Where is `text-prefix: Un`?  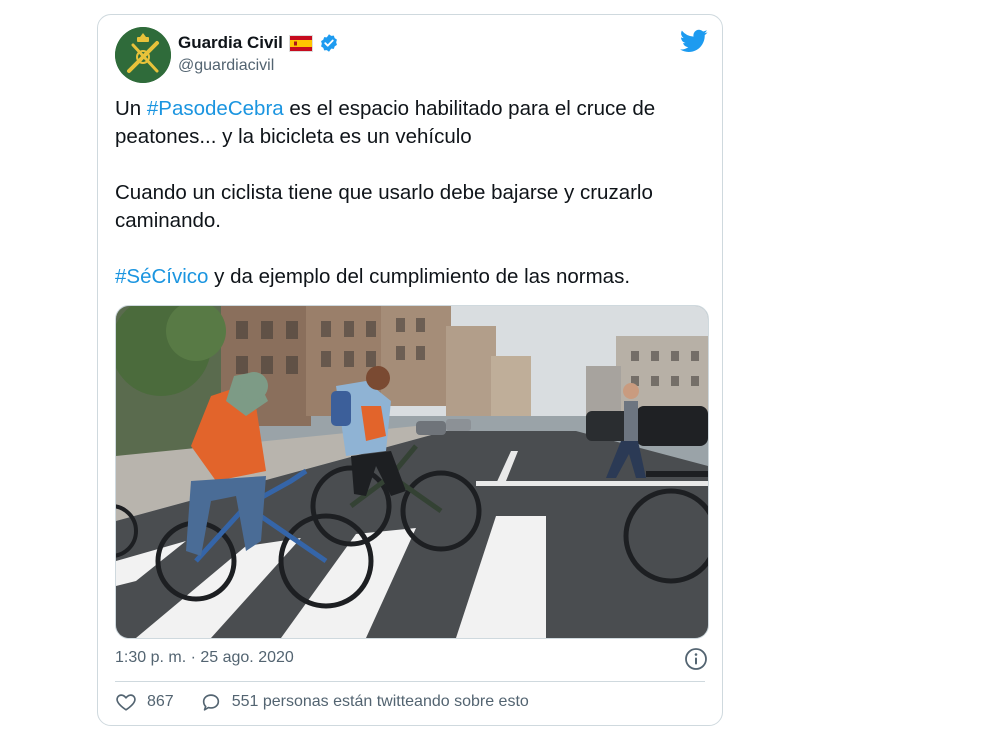
text-prefix: Un is located at coordinates (131, 108).